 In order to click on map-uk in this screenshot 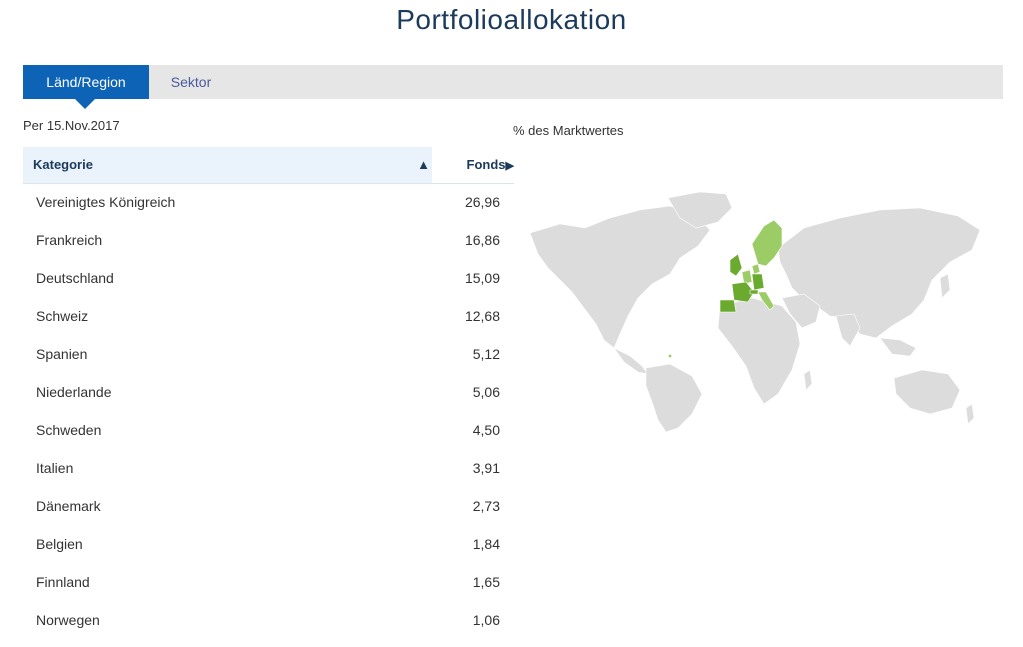, I will do `click(736, 265)`.